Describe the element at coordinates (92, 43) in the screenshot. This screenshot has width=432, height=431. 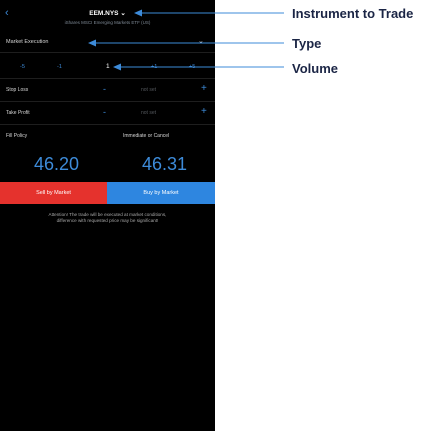
I see `arrow-head-type` at that location.